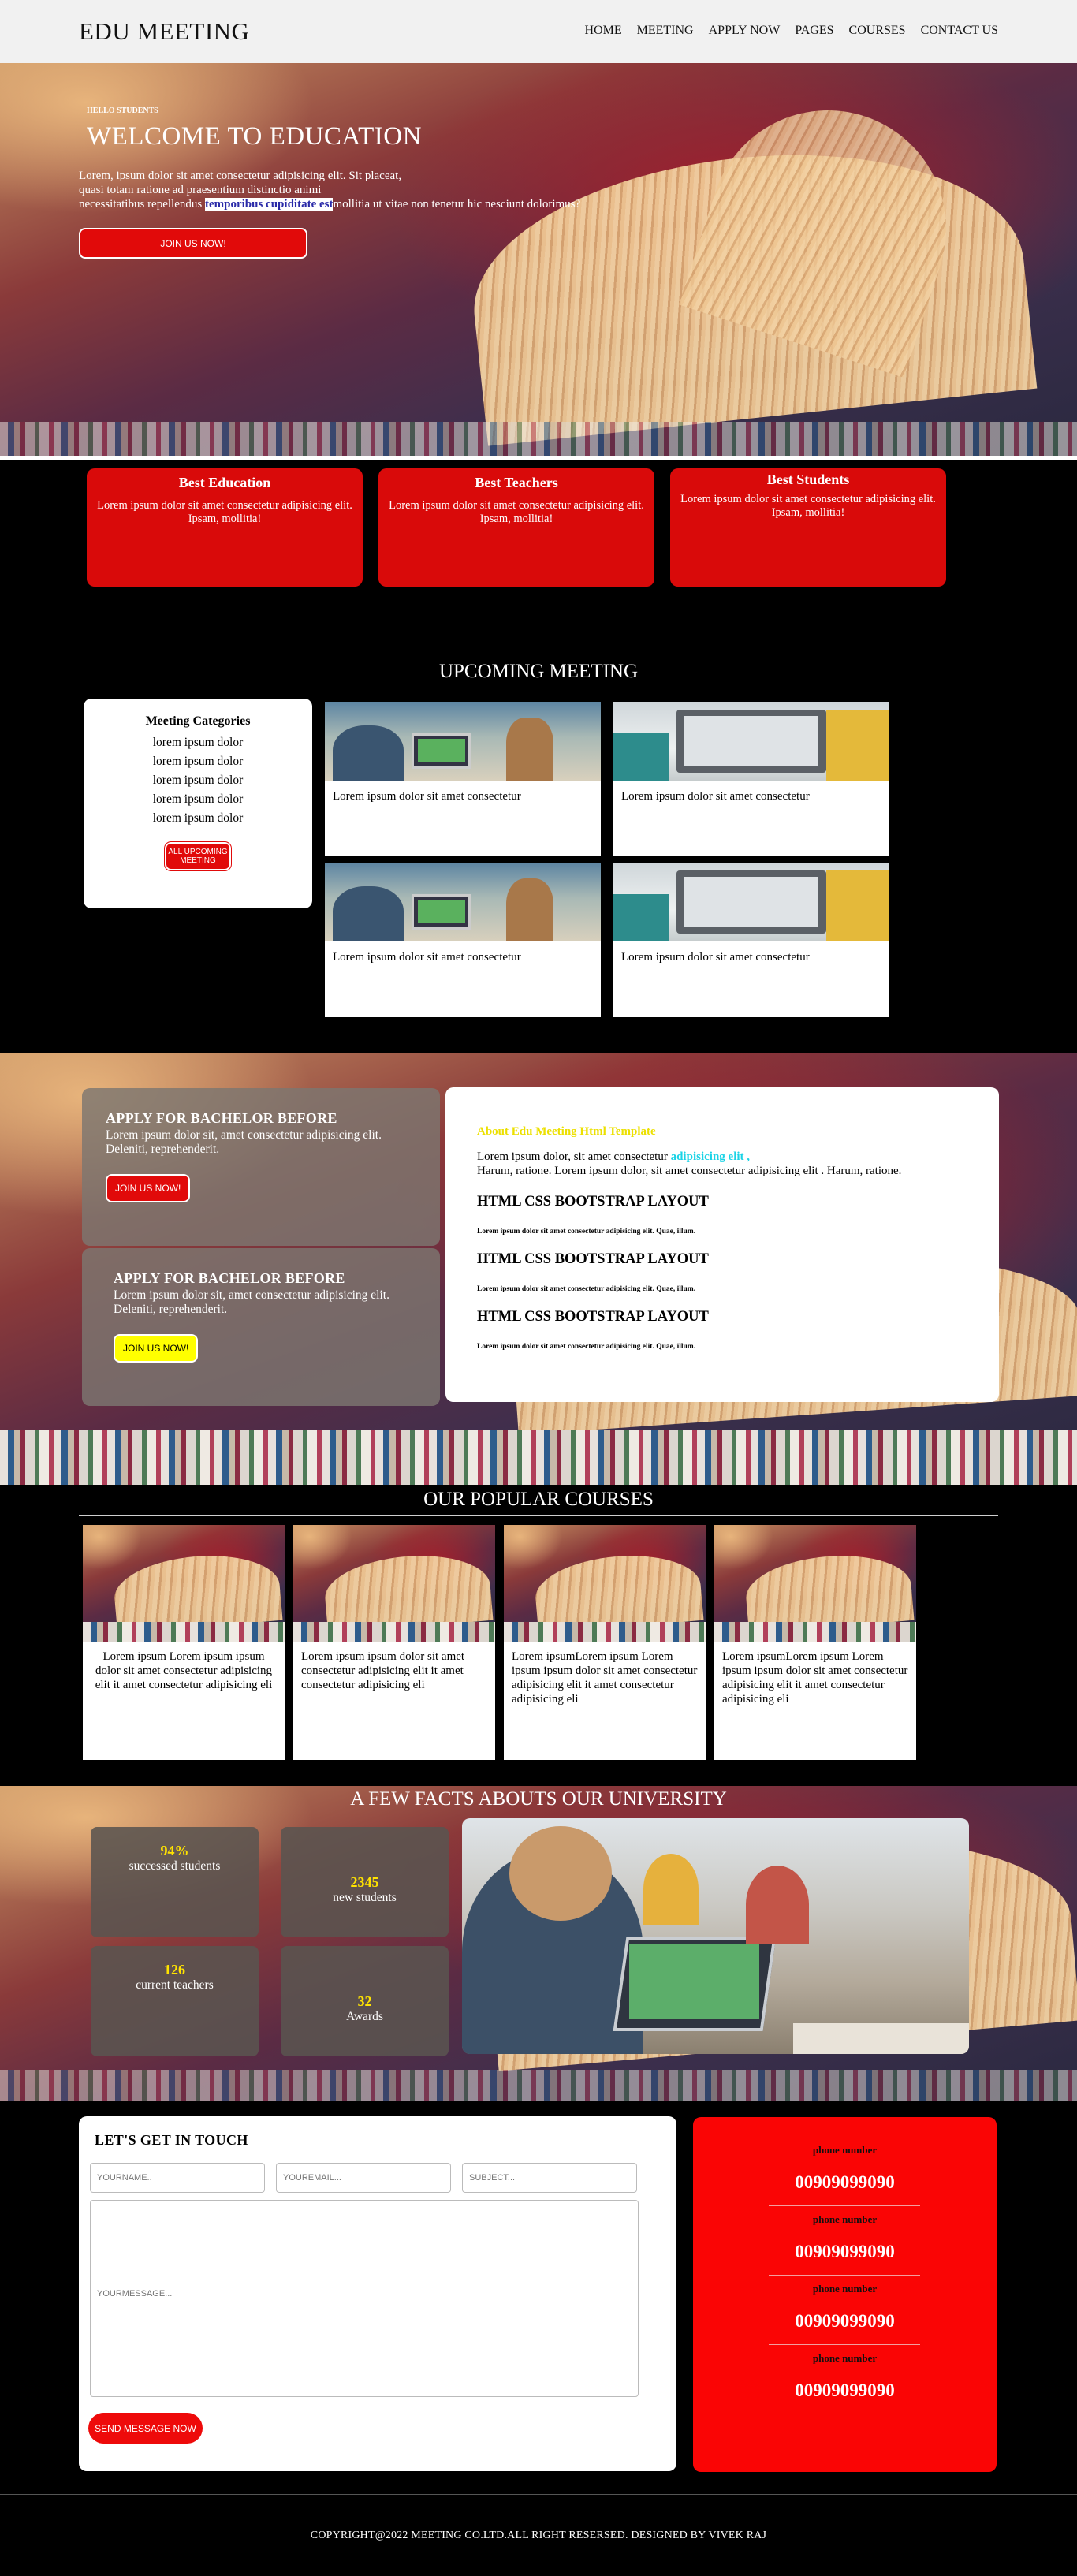  What do you see at coordinates (175, 1985) in the screenshot?
I see `fact-label: current teachers` at bounding box center [175, 1985].